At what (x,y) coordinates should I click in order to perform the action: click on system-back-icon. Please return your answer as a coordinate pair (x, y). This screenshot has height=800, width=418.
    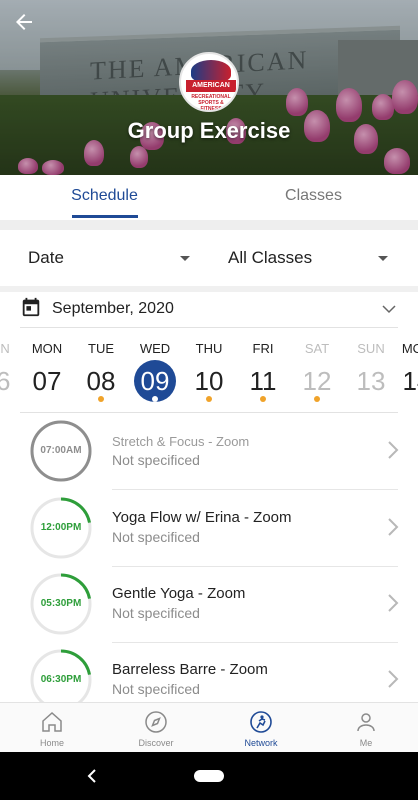
    Looking at the image, I should click on (92, 776).